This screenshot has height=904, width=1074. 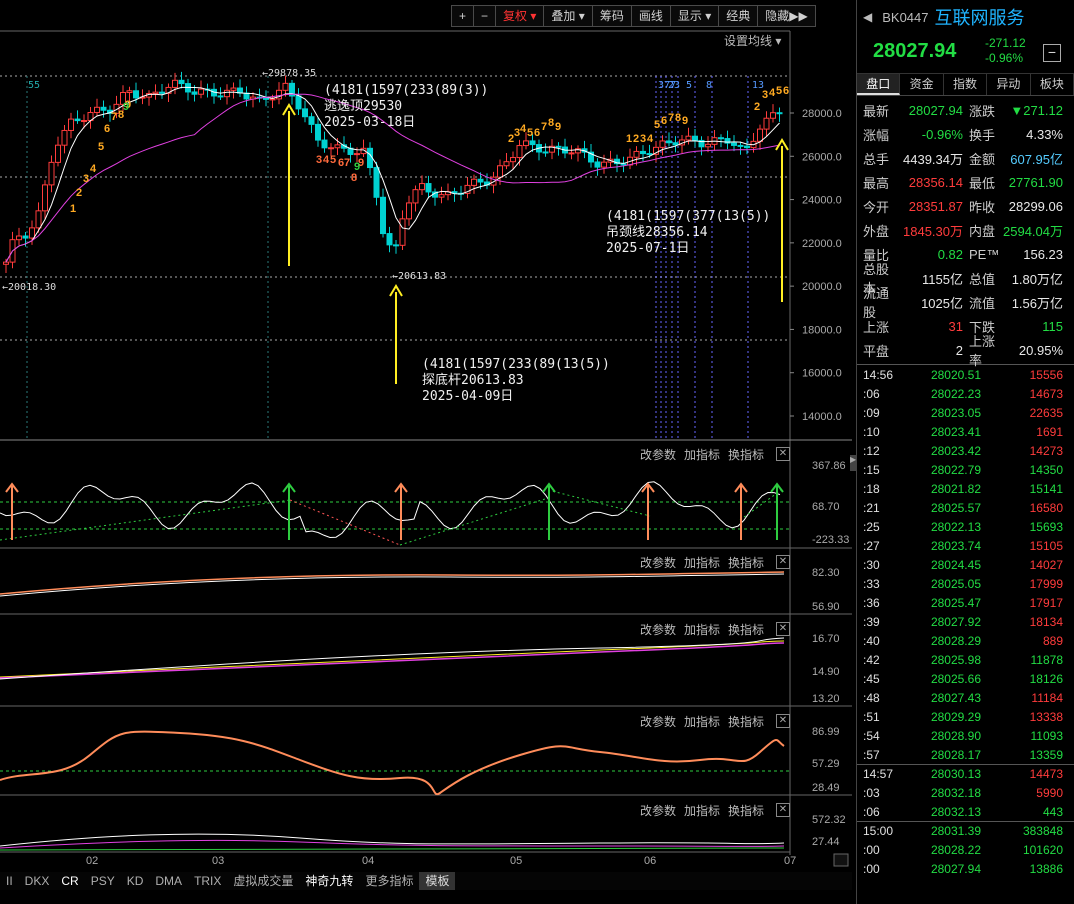 I want to click on tab-sector: 板块, so click(x=1052, y=84).